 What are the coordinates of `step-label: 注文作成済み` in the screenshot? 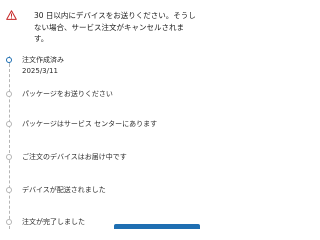 It's located at (43, 60).